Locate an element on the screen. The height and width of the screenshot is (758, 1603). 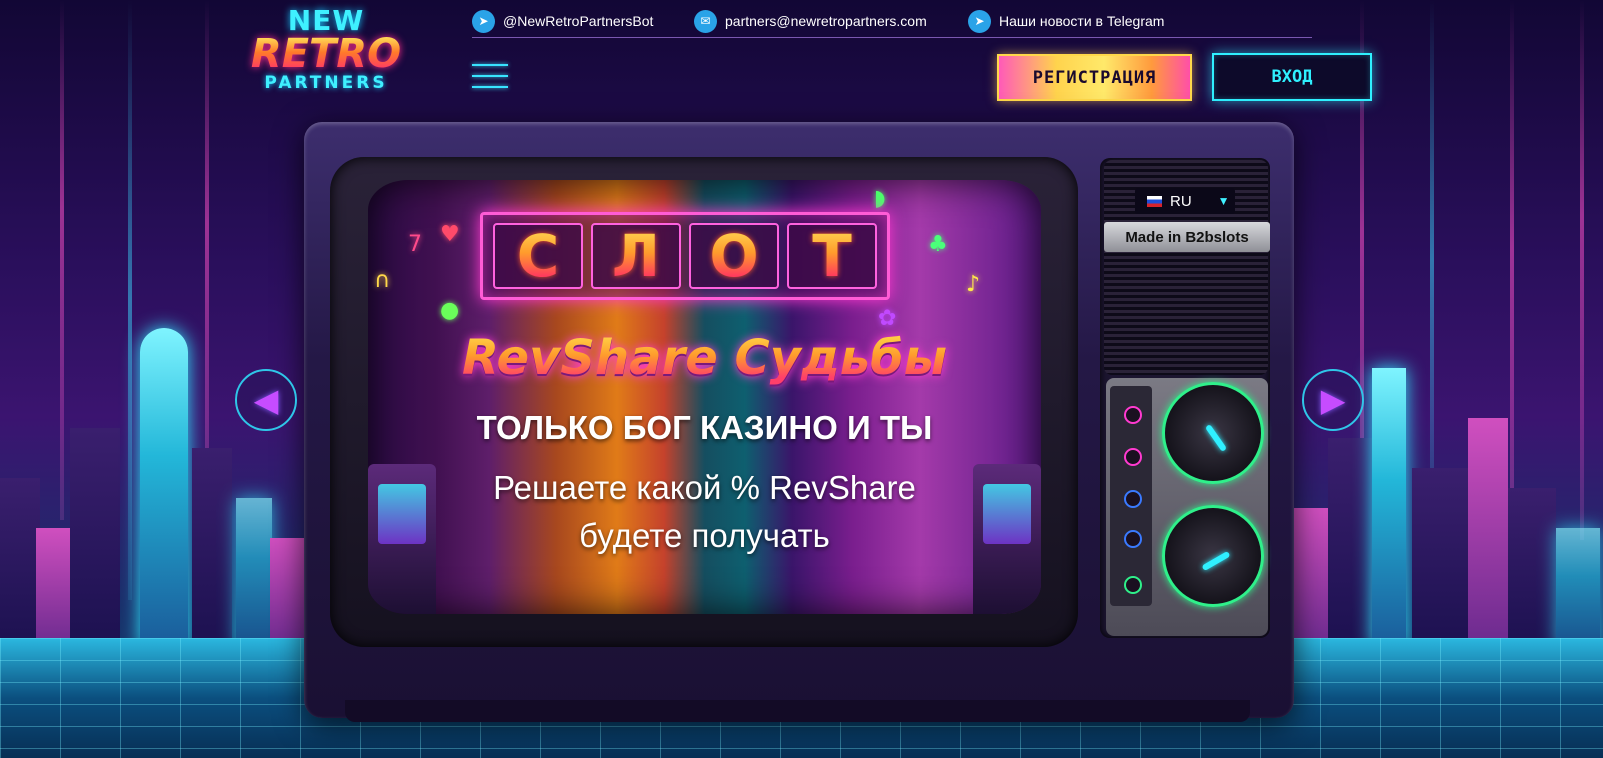
mail-icon: ✉ is located at coordinates (705, 21).